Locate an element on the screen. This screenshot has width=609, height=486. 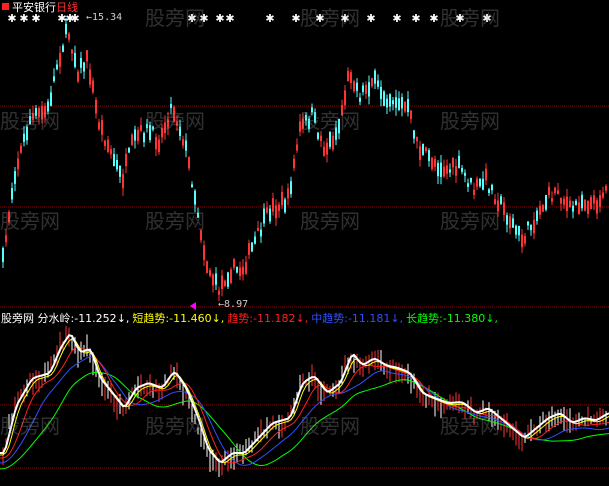
metric-value: -11.460 is located at coordinates (190, 318).